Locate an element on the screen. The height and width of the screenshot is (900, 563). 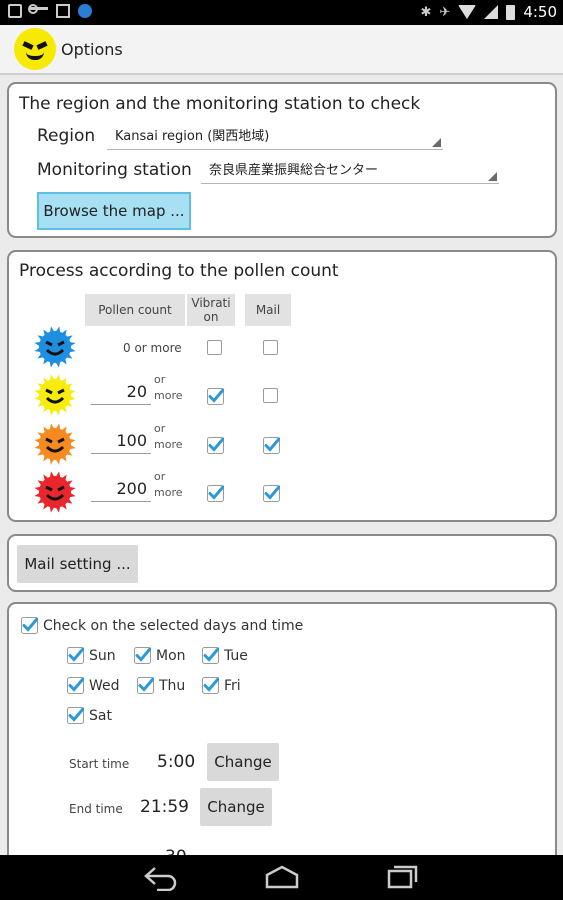
status-bar-notifications is located at coordinates (50, 11).